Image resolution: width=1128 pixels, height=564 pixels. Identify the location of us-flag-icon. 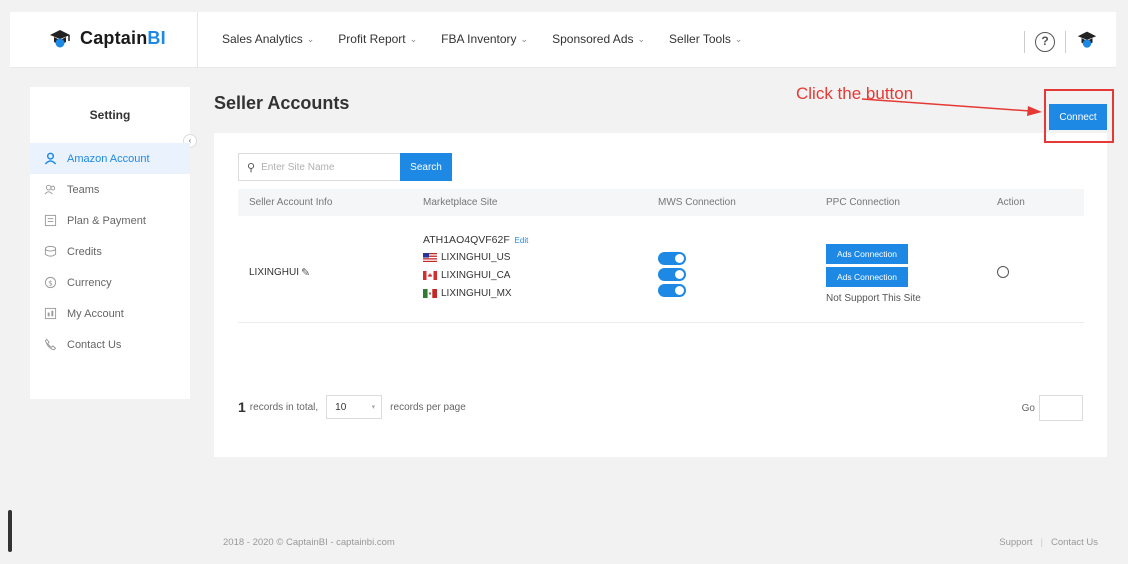
(430, 257).